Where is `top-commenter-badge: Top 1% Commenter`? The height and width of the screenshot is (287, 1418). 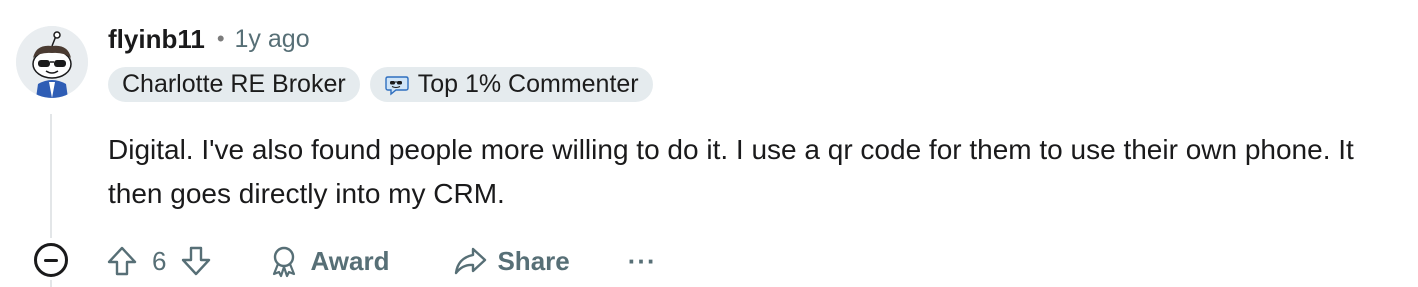 top-commenter-badge: Top 1% Commenter is located at coordinates (511, 84).